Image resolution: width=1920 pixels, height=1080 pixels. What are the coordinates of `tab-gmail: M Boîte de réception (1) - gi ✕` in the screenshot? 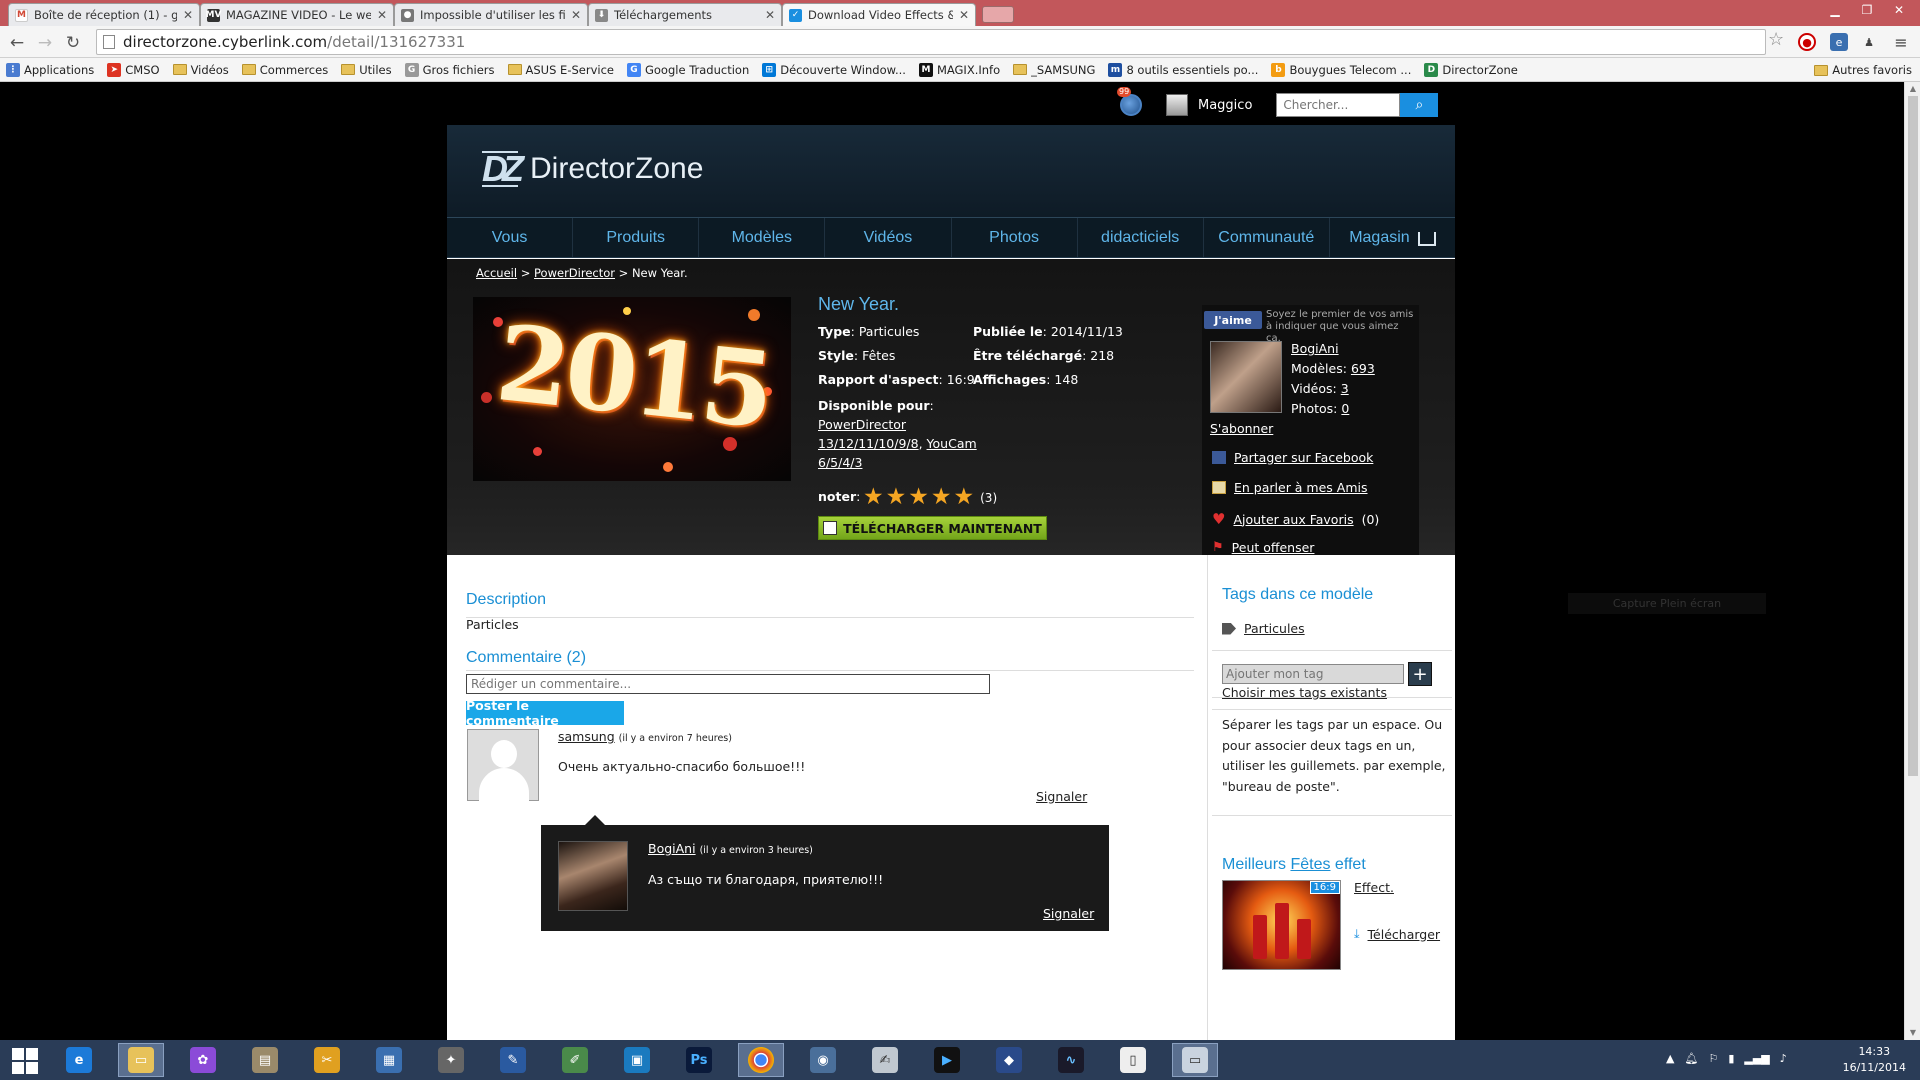 It's located at (104, 14).